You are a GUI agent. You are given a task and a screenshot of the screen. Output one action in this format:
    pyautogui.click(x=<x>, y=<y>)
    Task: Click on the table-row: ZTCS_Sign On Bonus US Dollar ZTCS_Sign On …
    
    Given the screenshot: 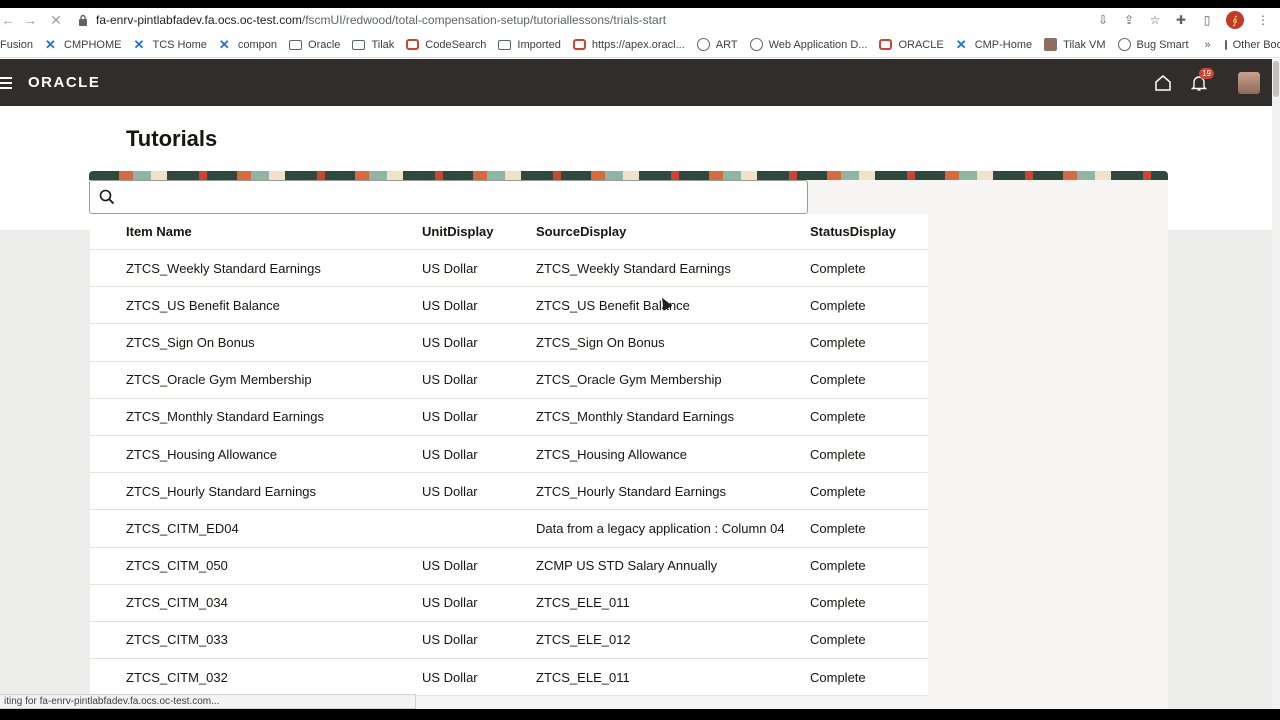 What is the action you would take?
    pyautogui.click(x=509, y=343)
    